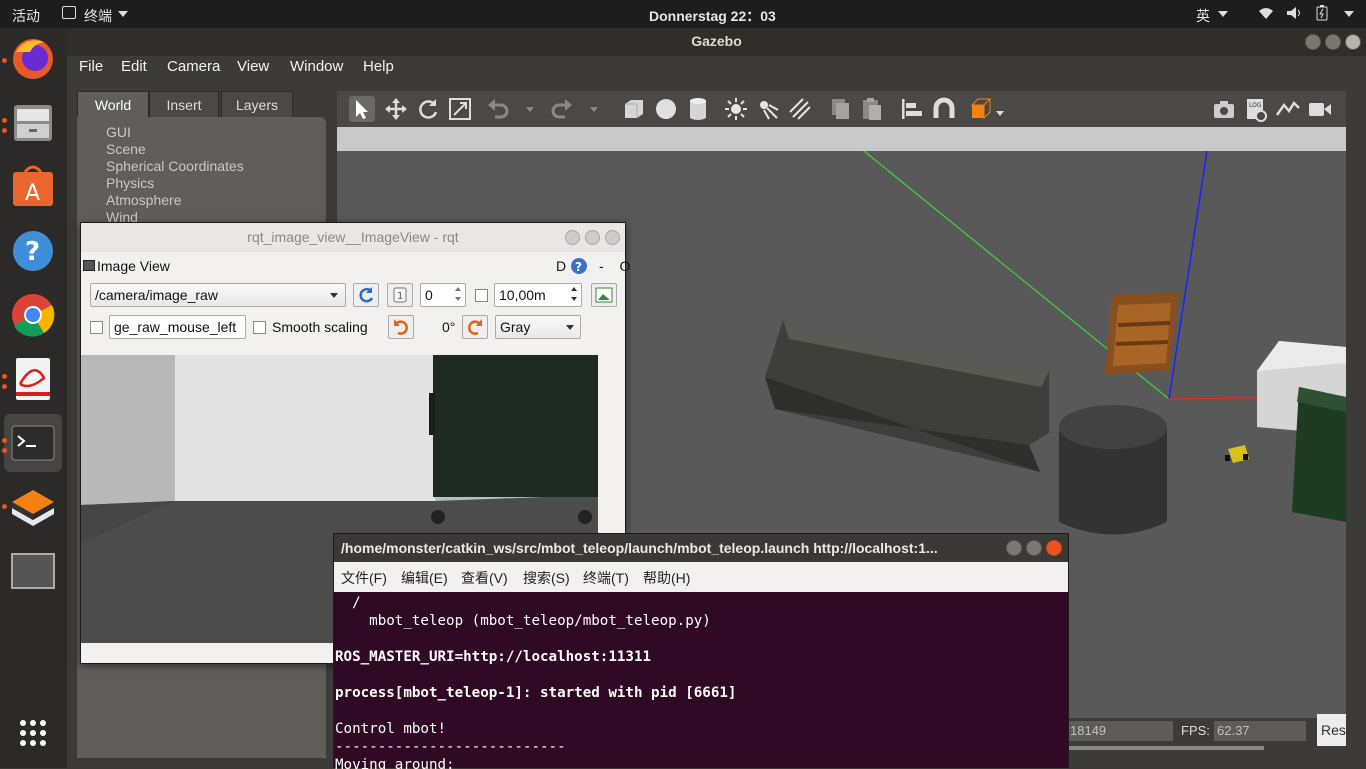 This screenshot has width=1366, height=769. Describe the element at coordinates (143, 200) in the screenshot. I see `tree-item-atmosphere: Atmosphere` at that location.